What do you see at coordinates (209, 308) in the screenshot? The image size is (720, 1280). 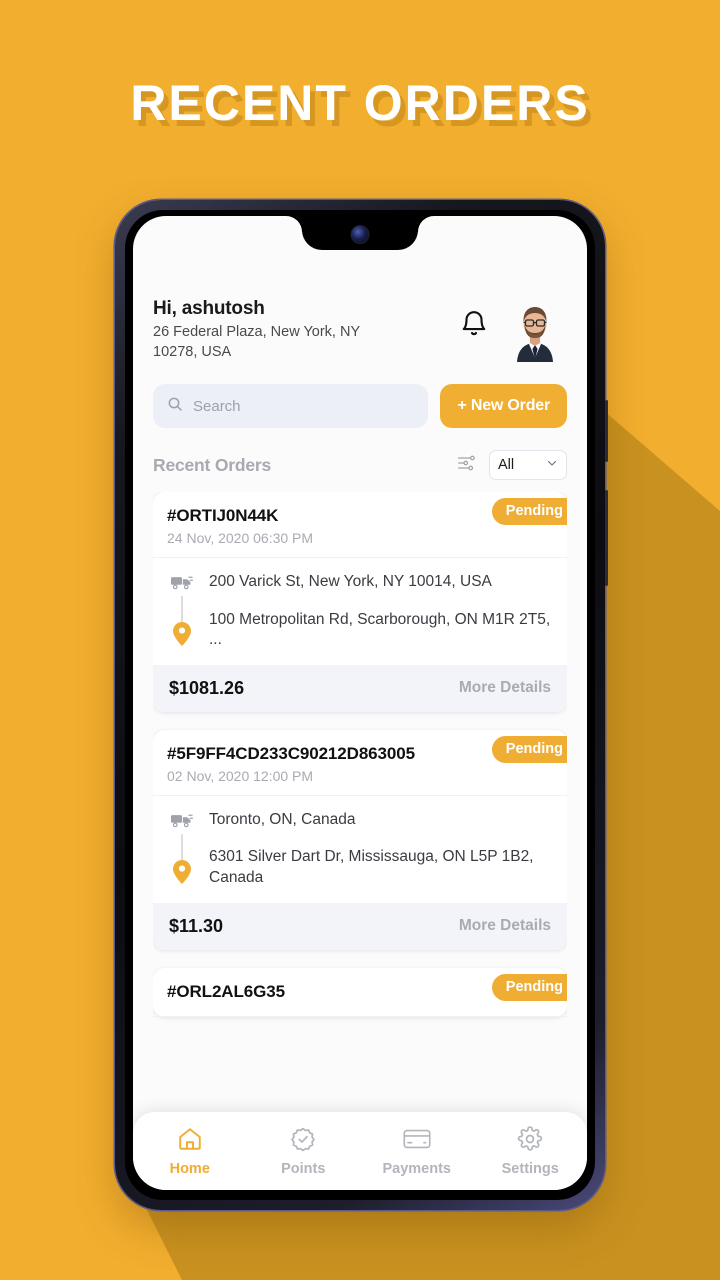 I see `greeting-text: Hi, ashutosh` at bounding box center [209, 308].